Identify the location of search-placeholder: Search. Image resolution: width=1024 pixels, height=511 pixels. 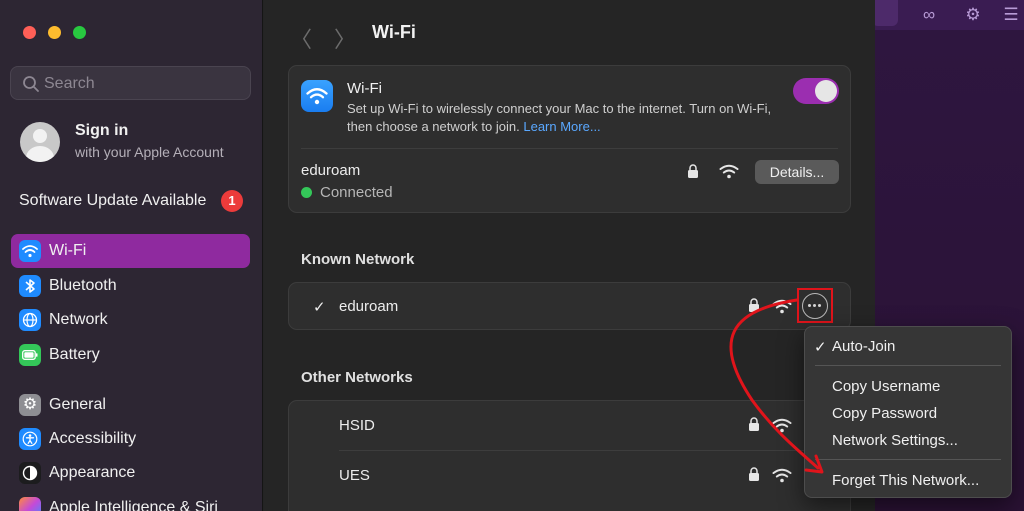
(69, 83).